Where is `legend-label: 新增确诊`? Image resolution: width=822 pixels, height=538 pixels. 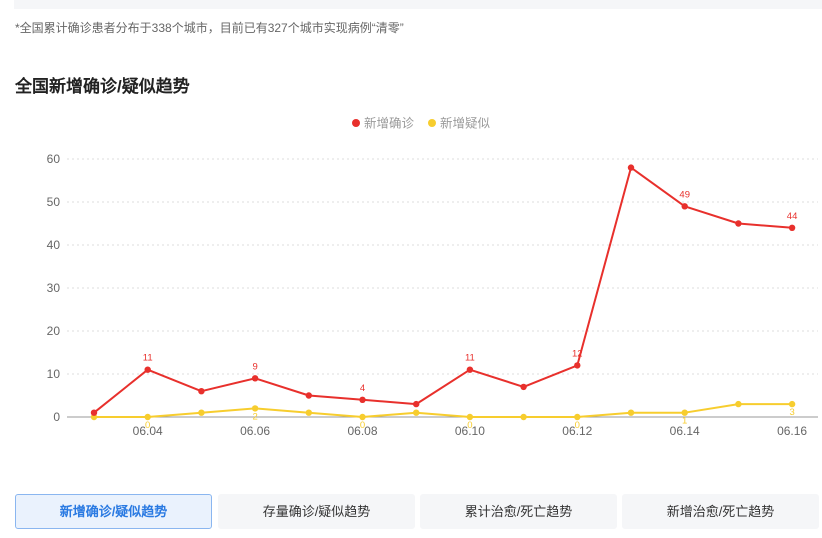 legend-label: 新增确诊 is located at coordinates (389, 123).